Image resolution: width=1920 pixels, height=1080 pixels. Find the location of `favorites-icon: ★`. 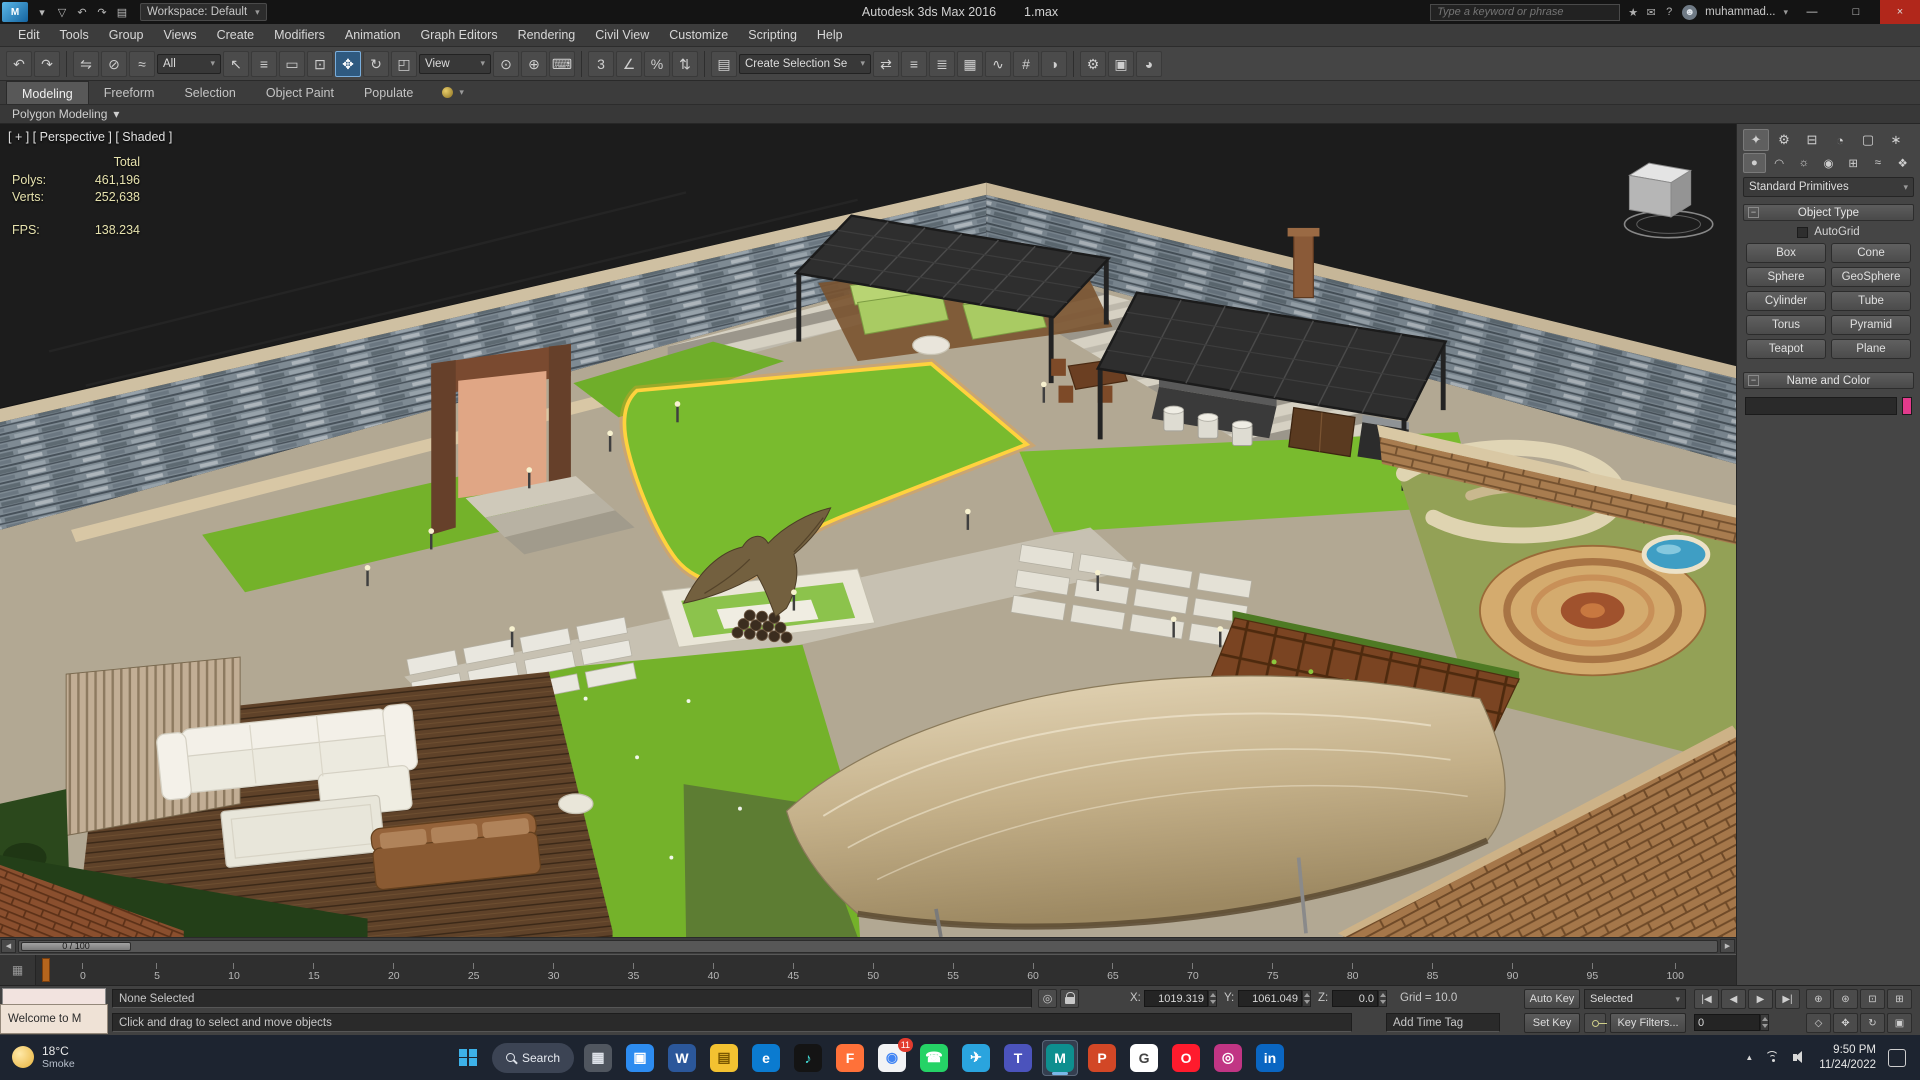

favorites-icon: ★ is located at coordinates (1633, 12).